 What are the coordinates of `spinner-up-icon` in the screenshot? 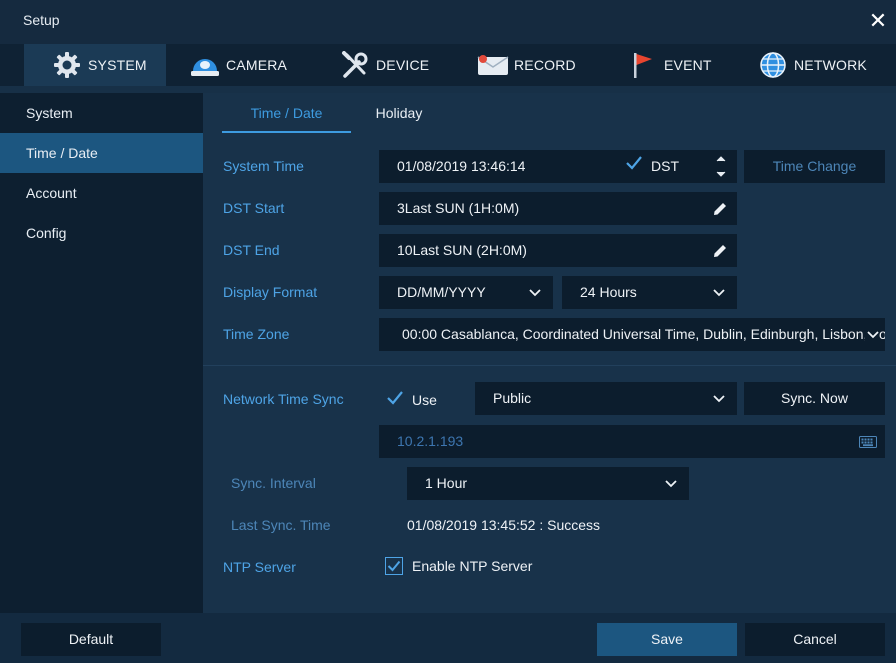 It's located at (721, 159).